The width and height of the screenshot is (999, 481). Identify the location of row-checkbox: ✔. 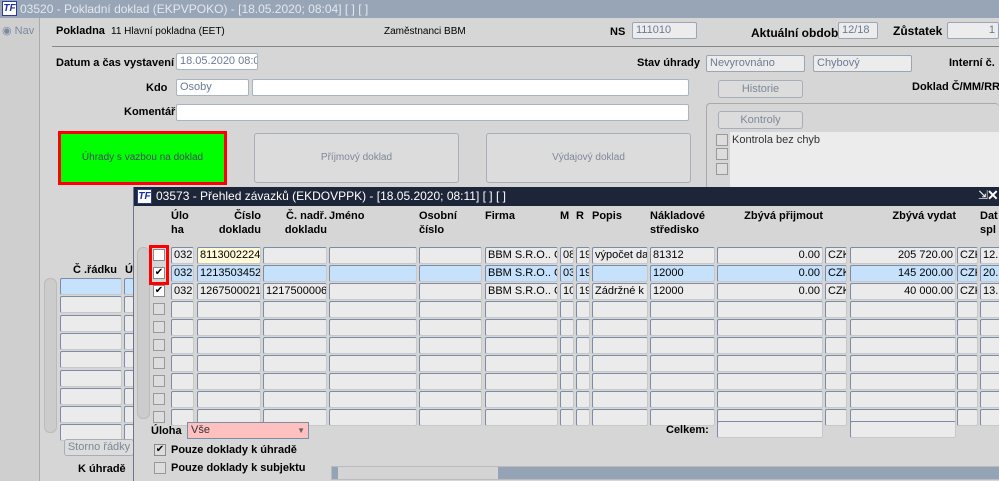
(159, 291).